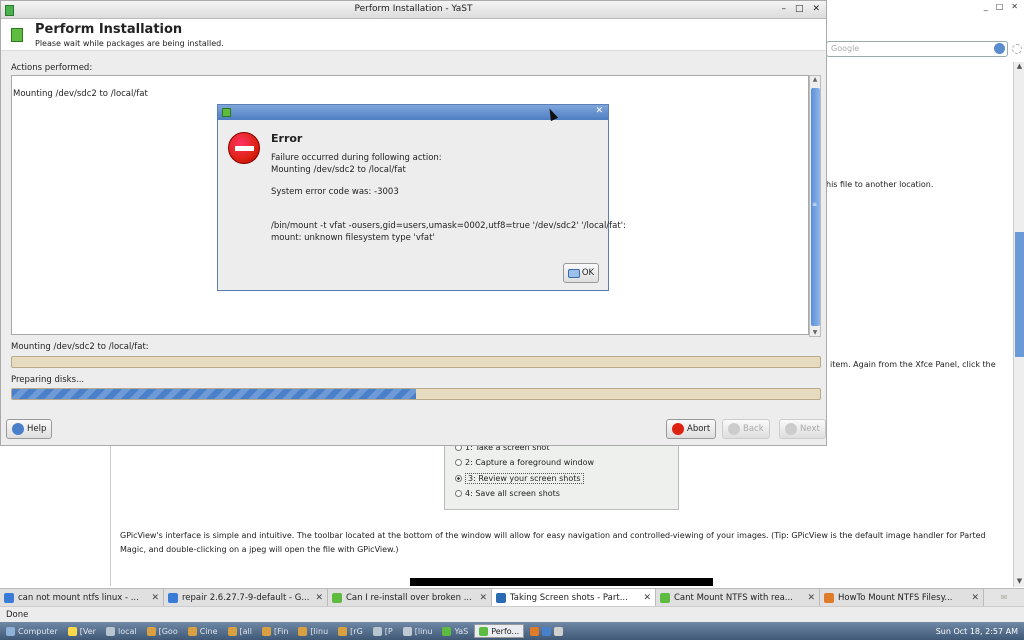 The image size is (1024, 640). Describe the element at coordinates (535, 631) in the screenshot. I see `tray-update-icon` at that location.